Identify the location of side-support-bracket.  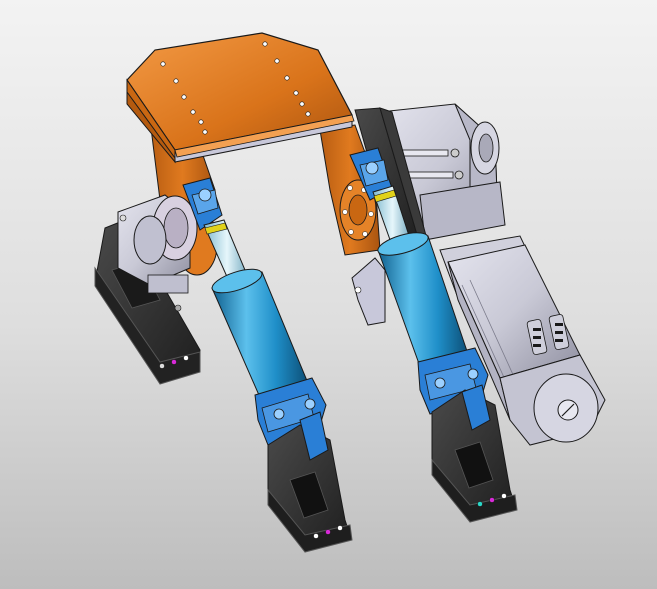
(368, 291).